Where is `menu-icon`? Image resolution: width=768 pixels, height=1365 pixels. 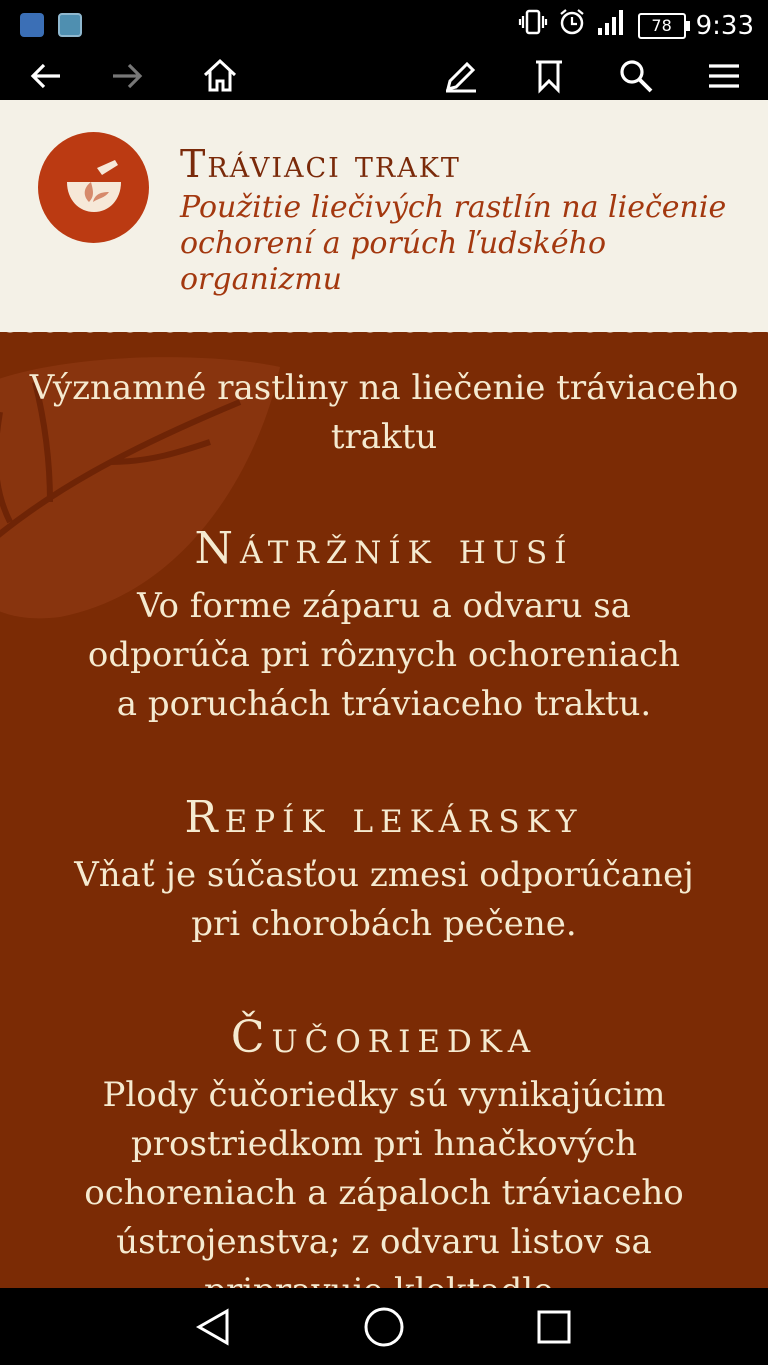 menu-icon is located at coordinates (724, 76).